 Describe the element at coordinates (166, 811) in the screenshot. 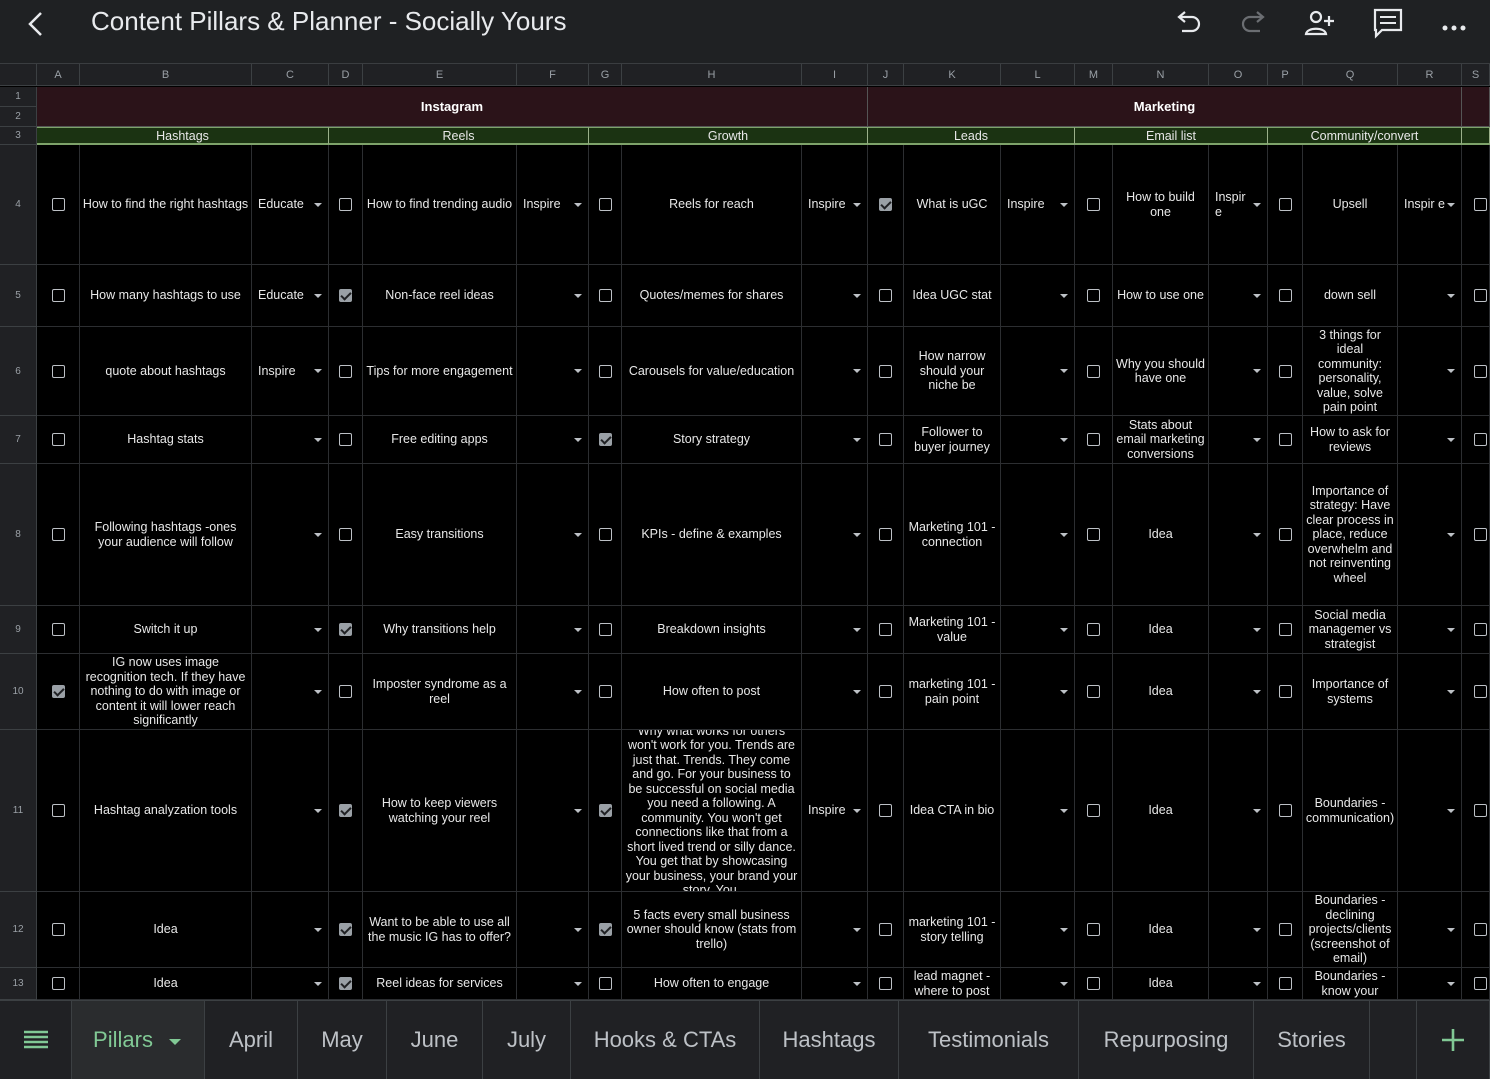

I see `idea-cell: Hashtag analyzation tools` at that location.